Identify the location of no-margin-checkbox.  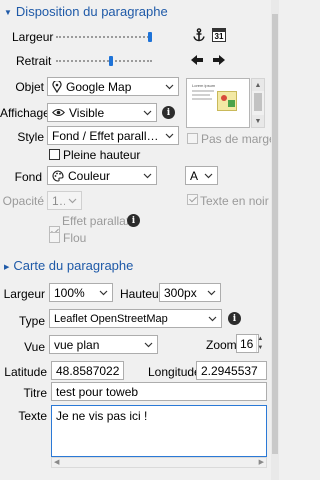
(192, 138).